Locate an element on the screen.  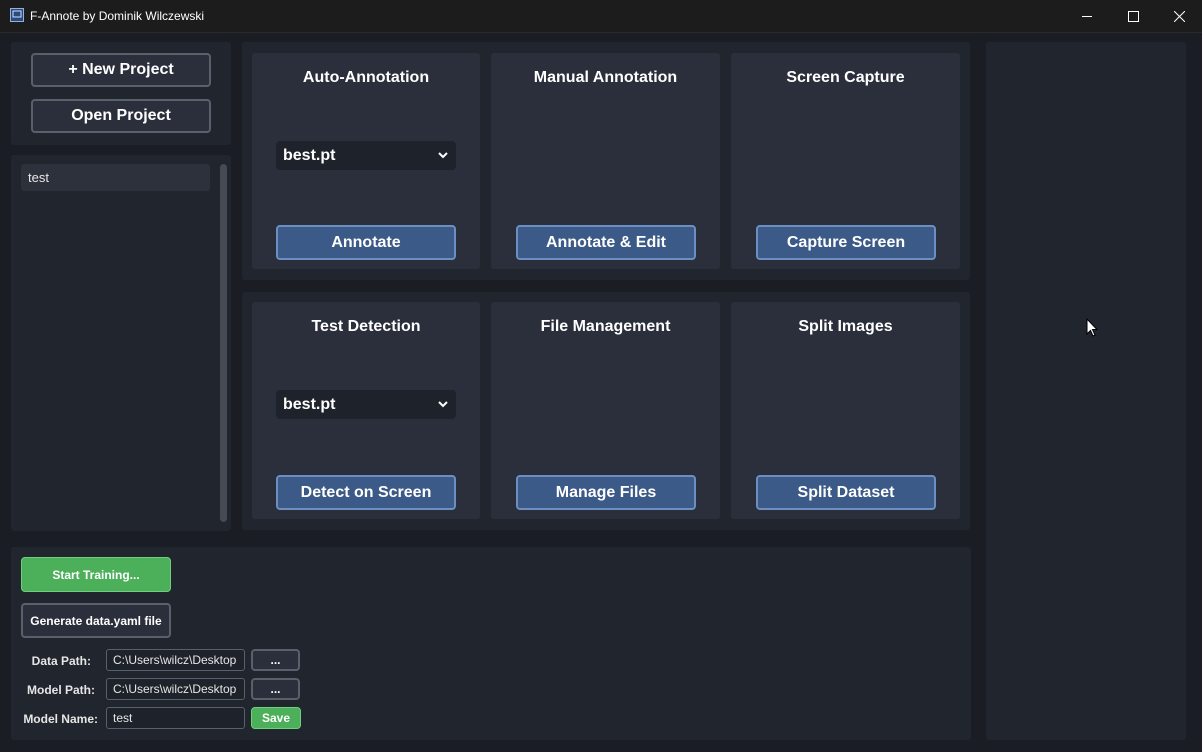
auto-annotation-model-value: best.pt is located at coordinates (309, 155).